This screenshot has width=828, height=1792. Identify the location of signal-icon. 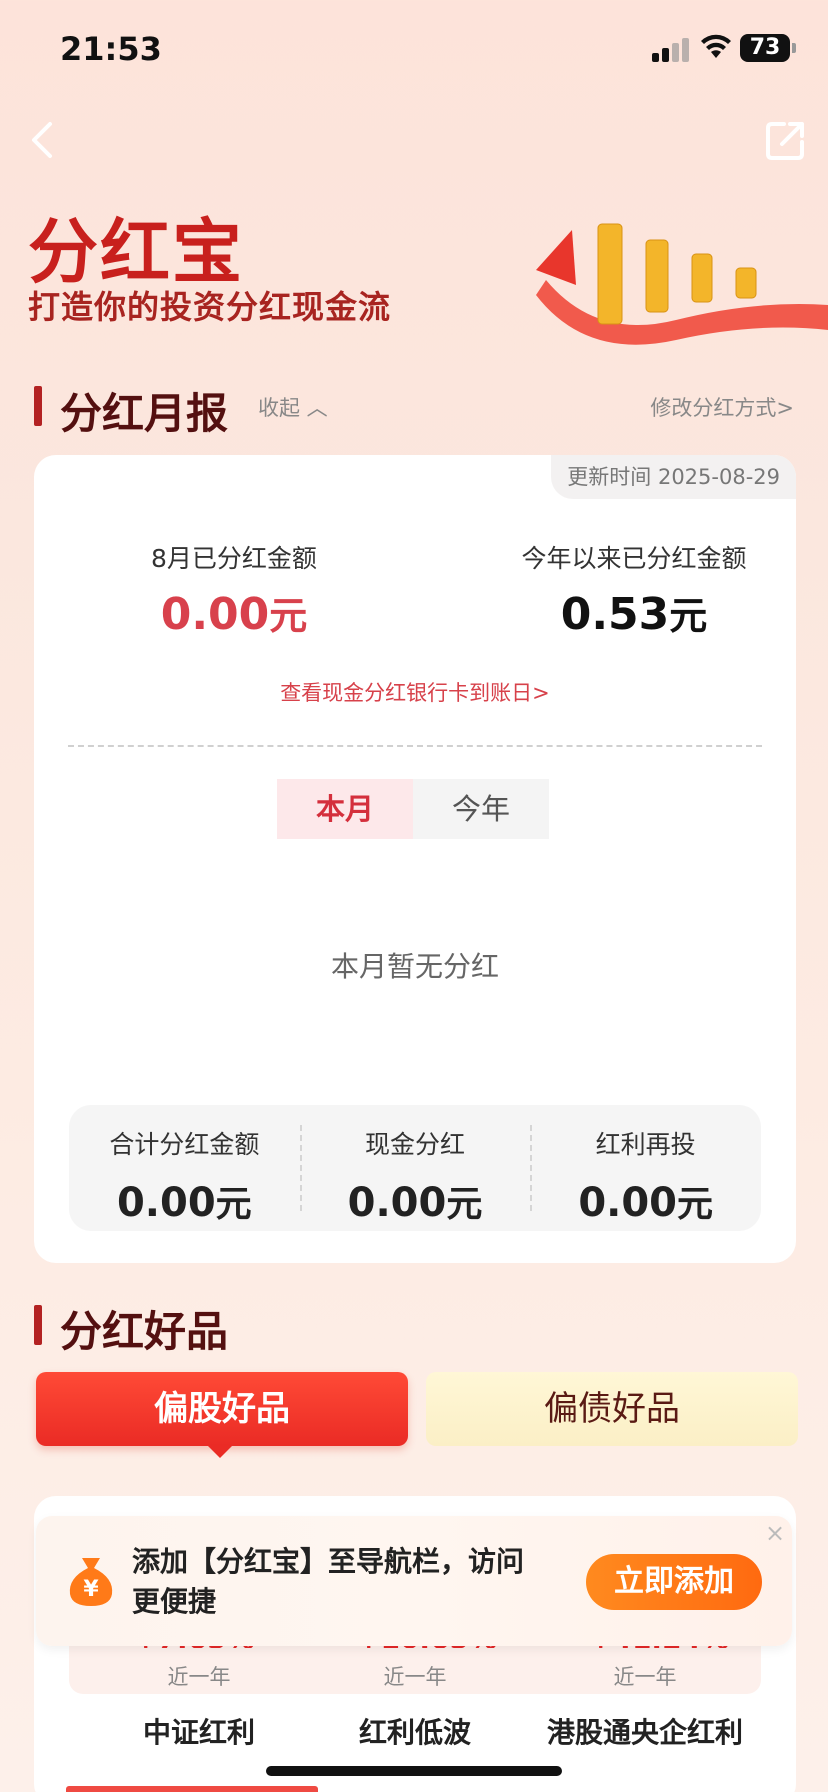
(672, 50).